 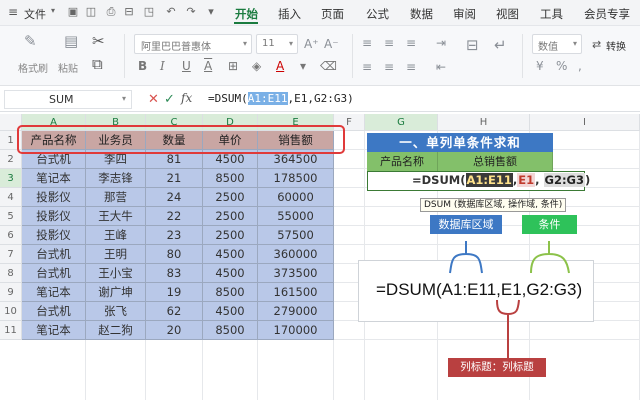 I want to click on table-cell-quantity: 83, so click(x=174, y=273).